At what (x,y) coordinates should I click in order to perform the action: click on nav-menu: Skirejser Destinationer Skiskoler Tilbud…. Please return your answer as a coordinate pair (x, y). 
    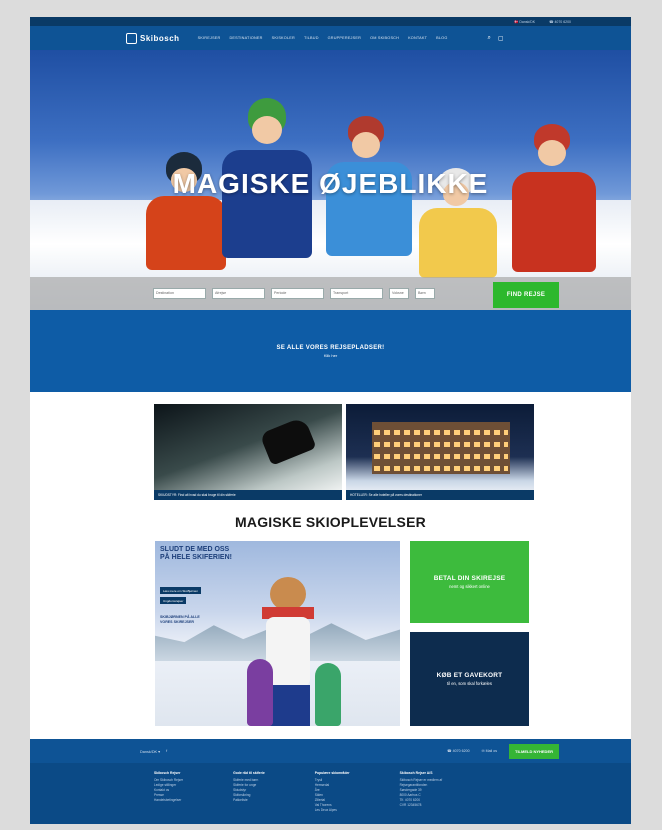
    Looking at the image, I should click on (323, 38).